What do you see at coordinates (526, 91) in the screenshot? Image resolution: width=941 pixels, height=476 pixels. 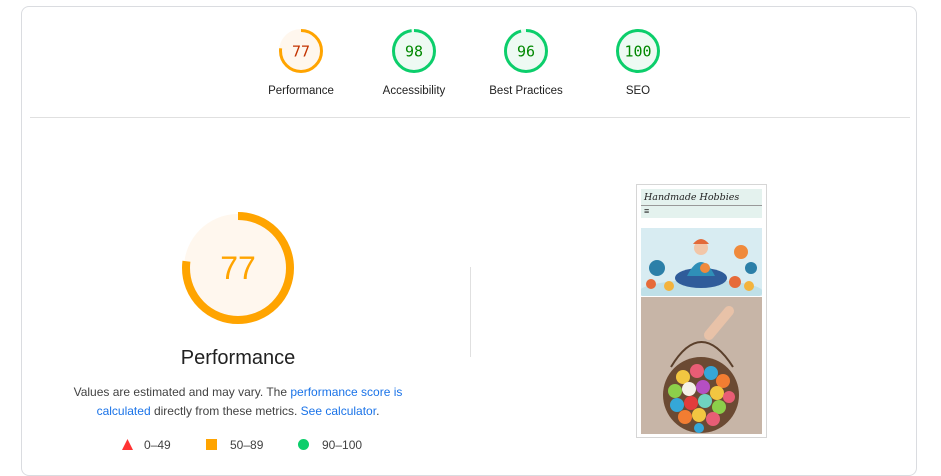 I see `gauge-label: Best Practices` at bounding box center [526, 91].